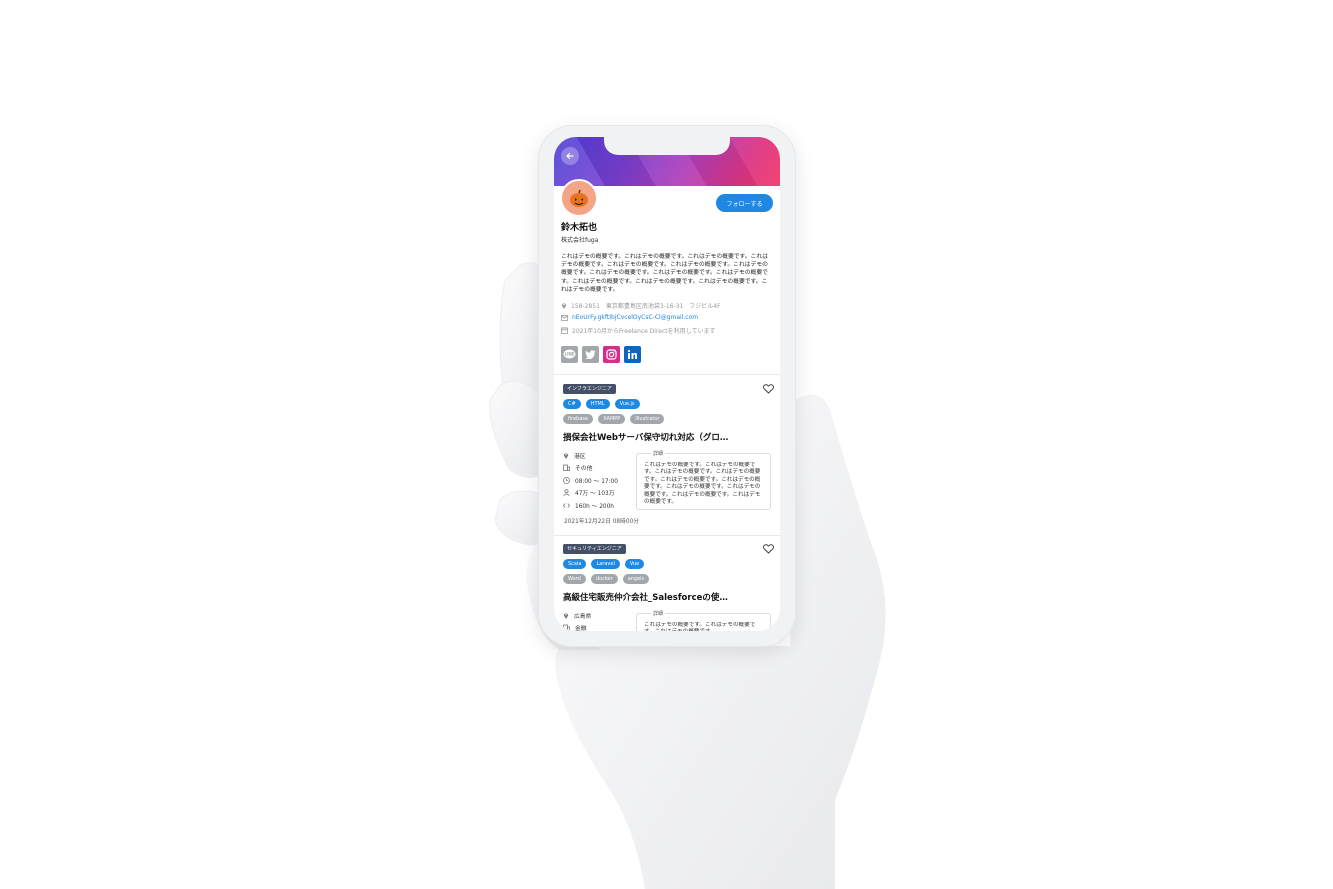  Describe the element at coordinates (580, 240) in the screenshot. I see `profile-company: 株式会社fuga` at that location.